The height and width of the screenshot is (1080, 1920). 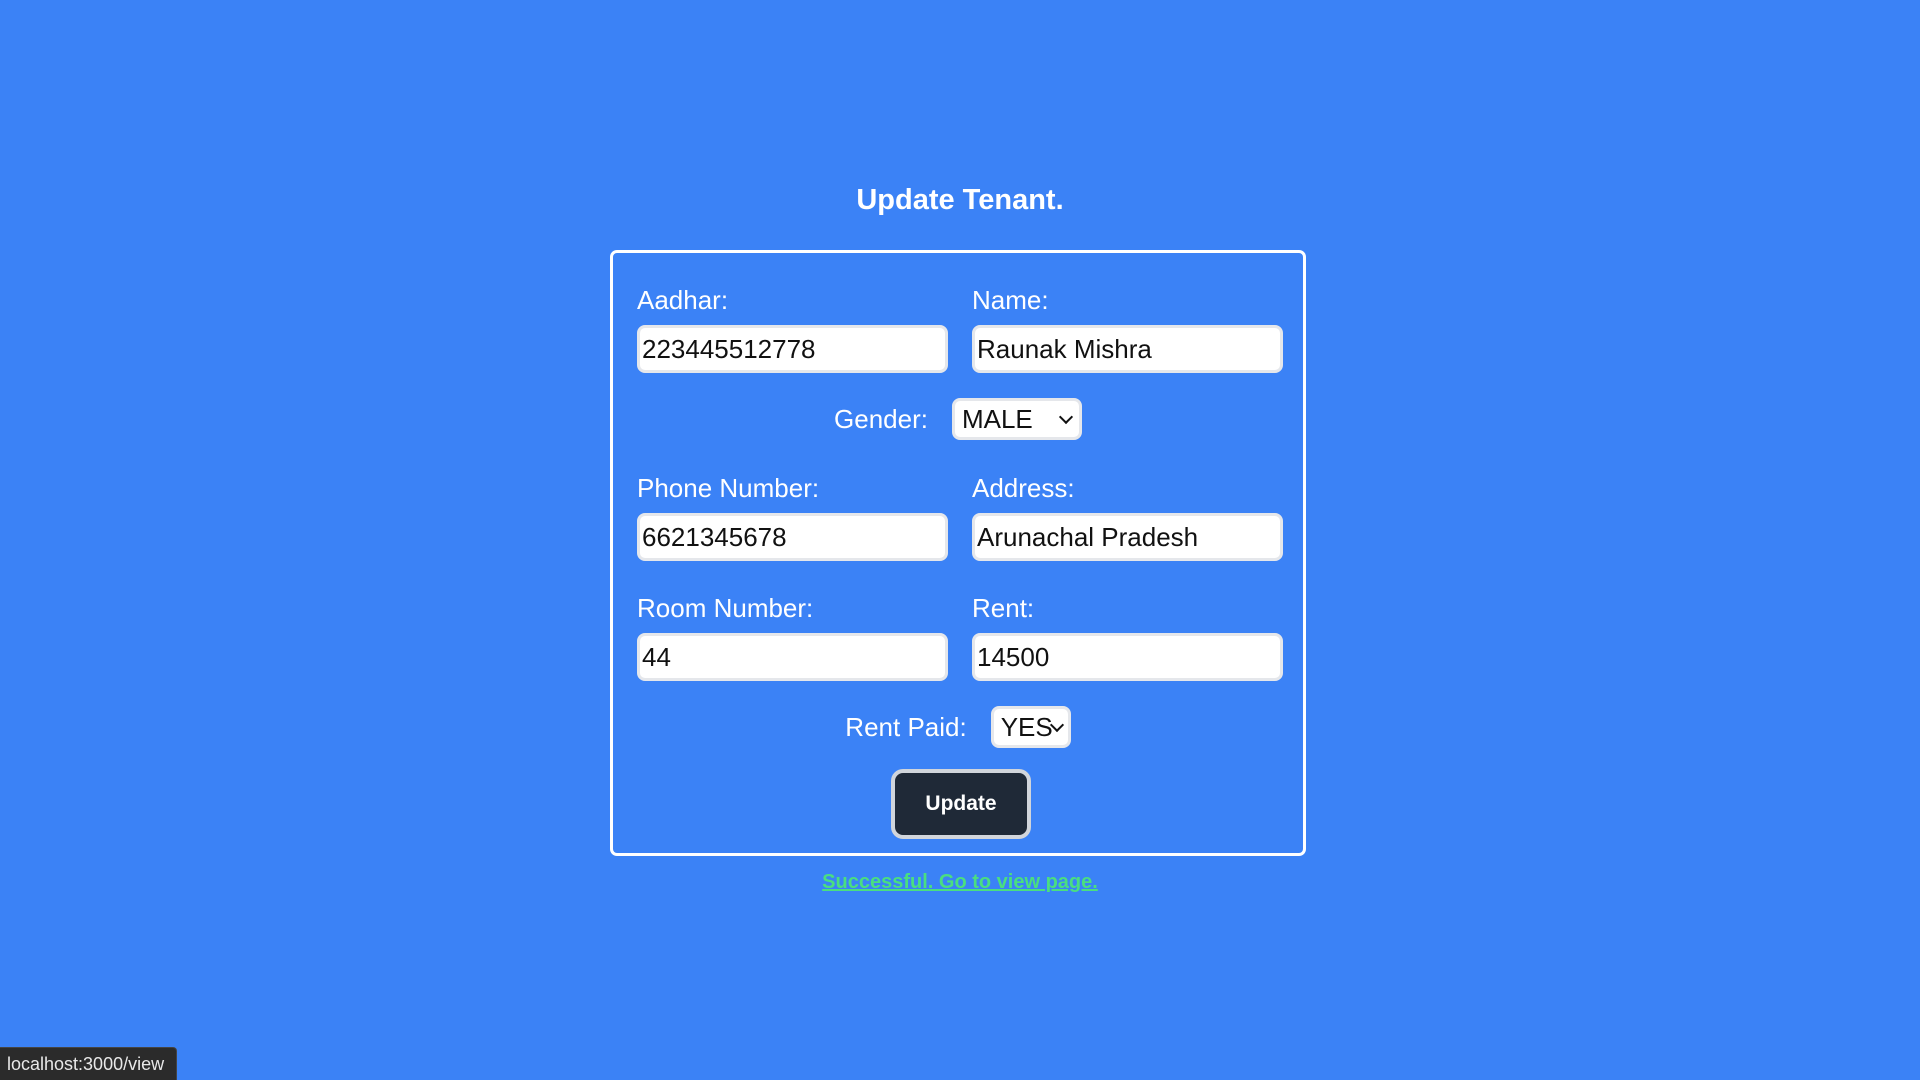 What do you see at coordinates (1066, 417) in the screenshot?
I see `chevron-down-icon` at bounding box center [1066, 417].